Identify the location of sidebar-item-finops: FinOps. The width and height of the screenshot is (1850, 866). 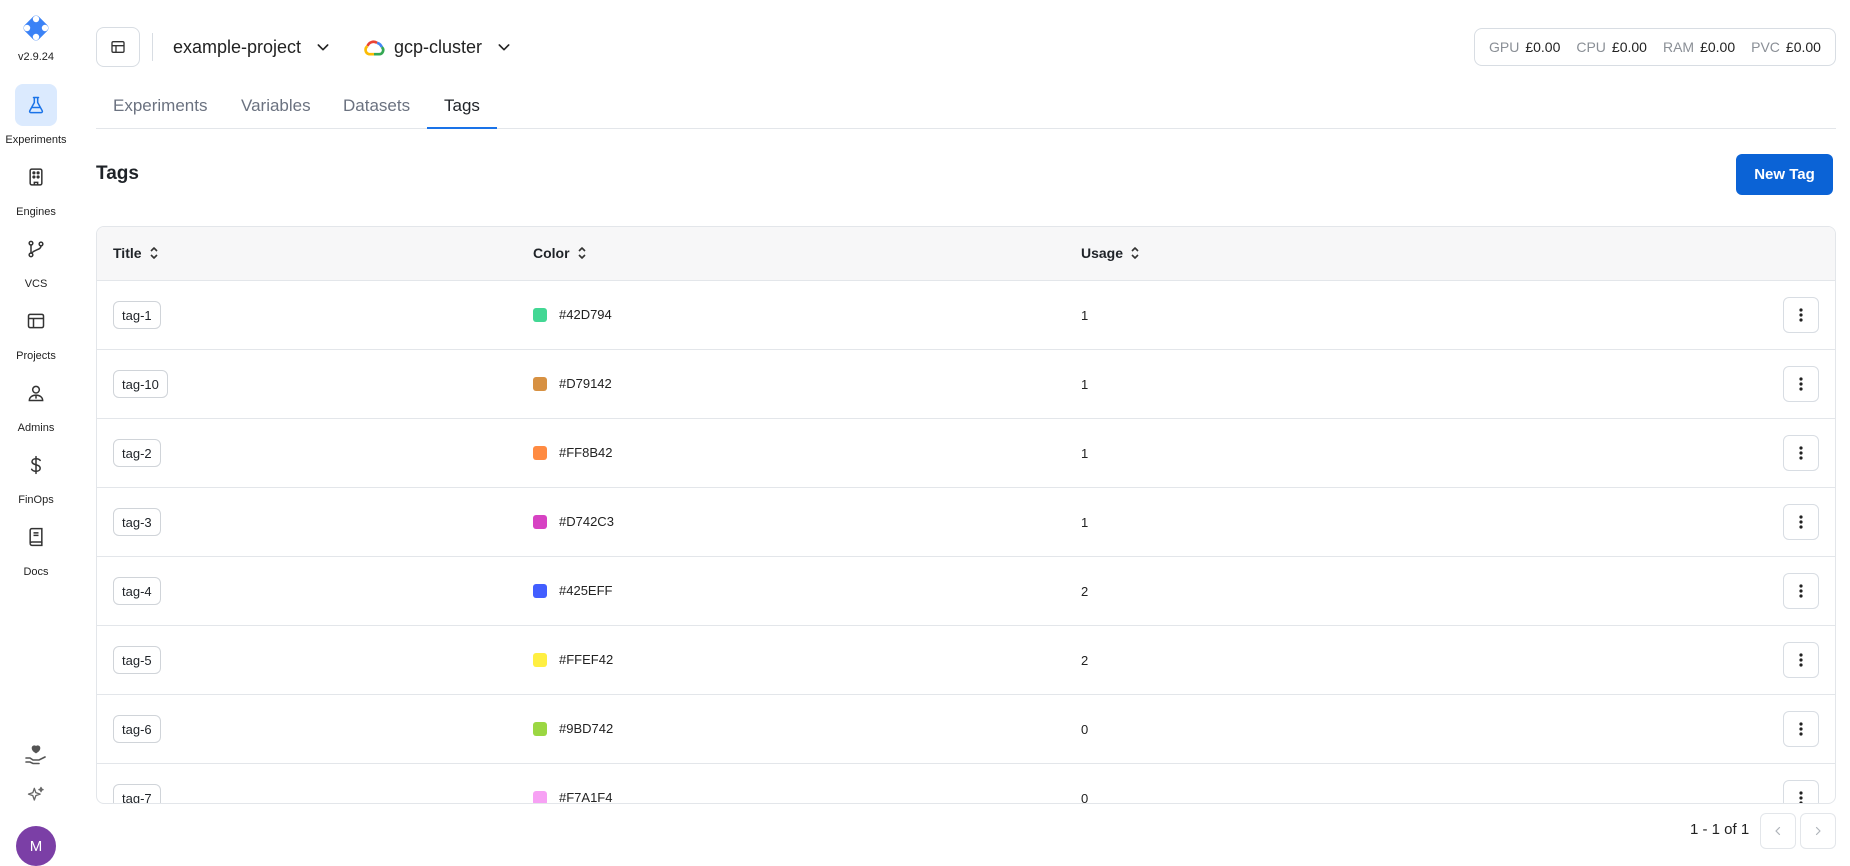
(36, 475).